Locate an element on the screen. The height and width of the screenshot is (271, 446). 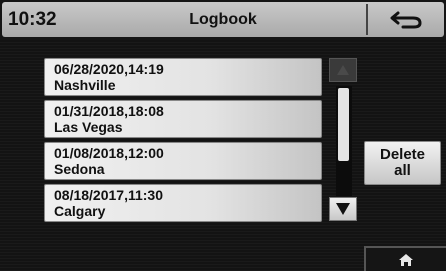
entry-location: Sedona is located at coordinates (79, 169).